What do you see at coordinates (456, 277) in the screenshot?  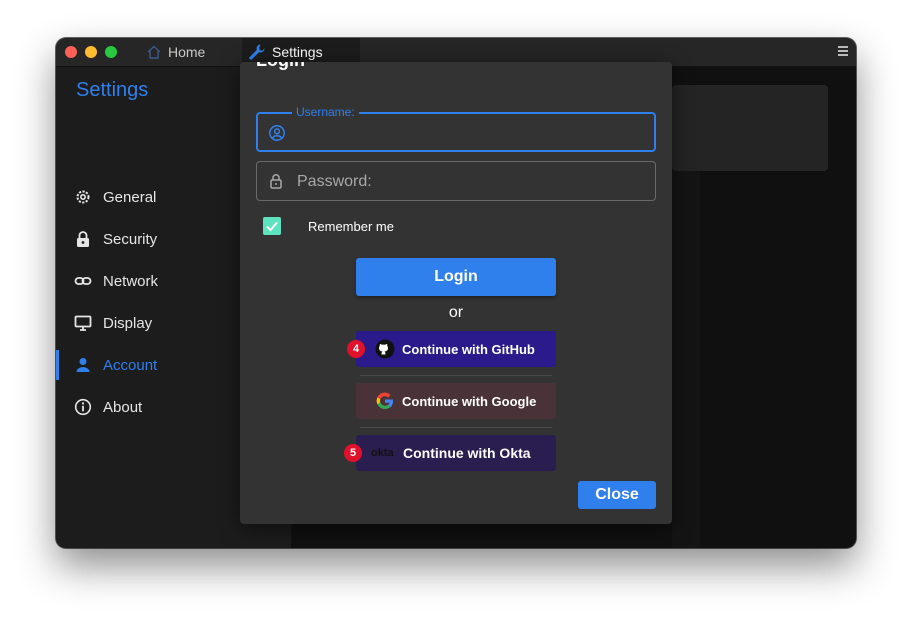 I see `login-button: Login` at bounding box center [456, 277].